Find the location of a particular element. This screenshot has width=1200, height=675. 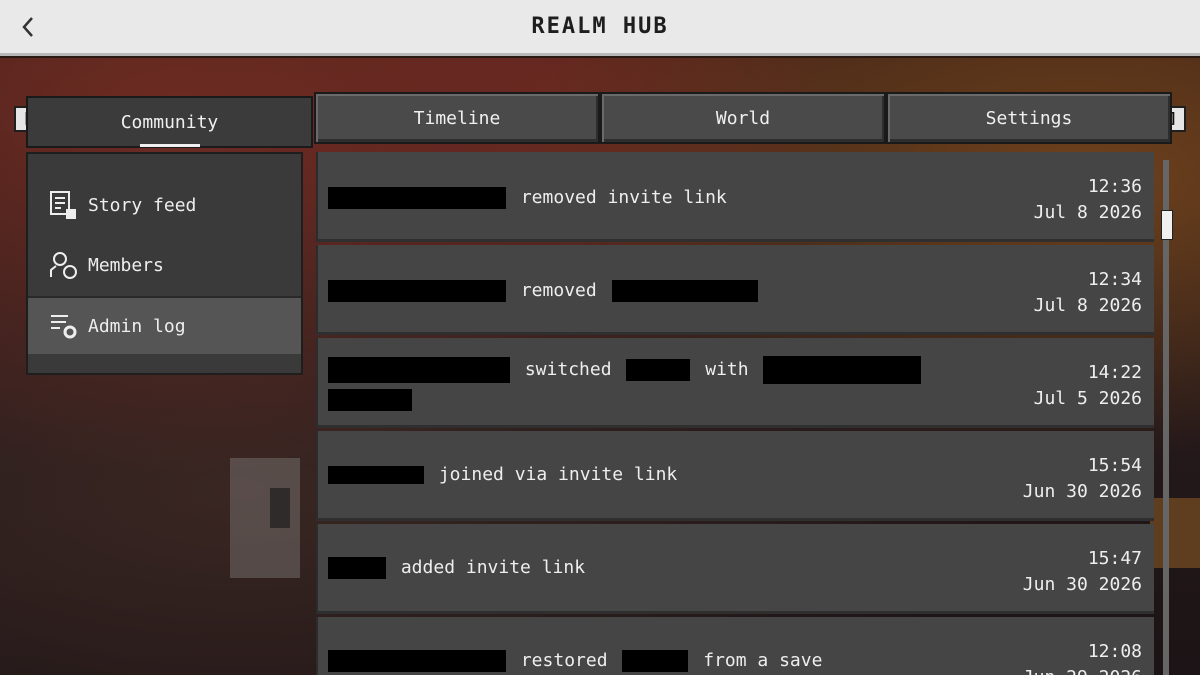

log-entry: removed 12:34 Jul 8 2026 is located at coordinates (735, 290).